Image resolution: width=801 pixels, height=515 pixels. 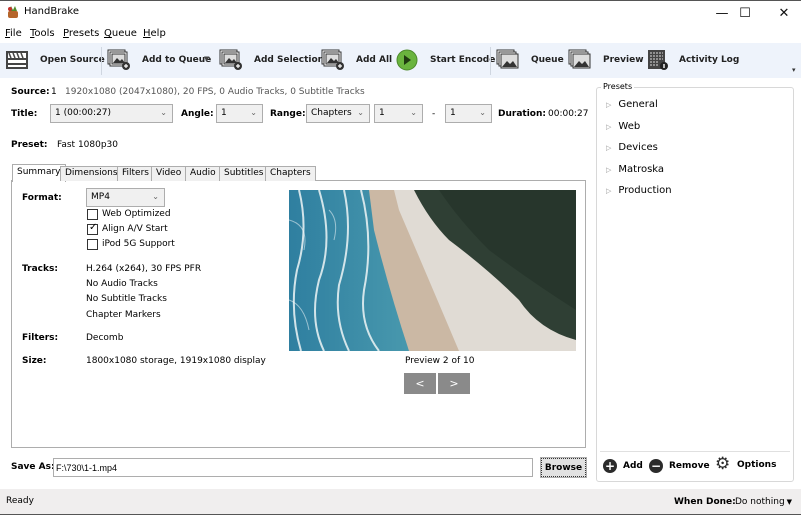 I want to click on duration-label: Duration:, so click(x=522, y=114).